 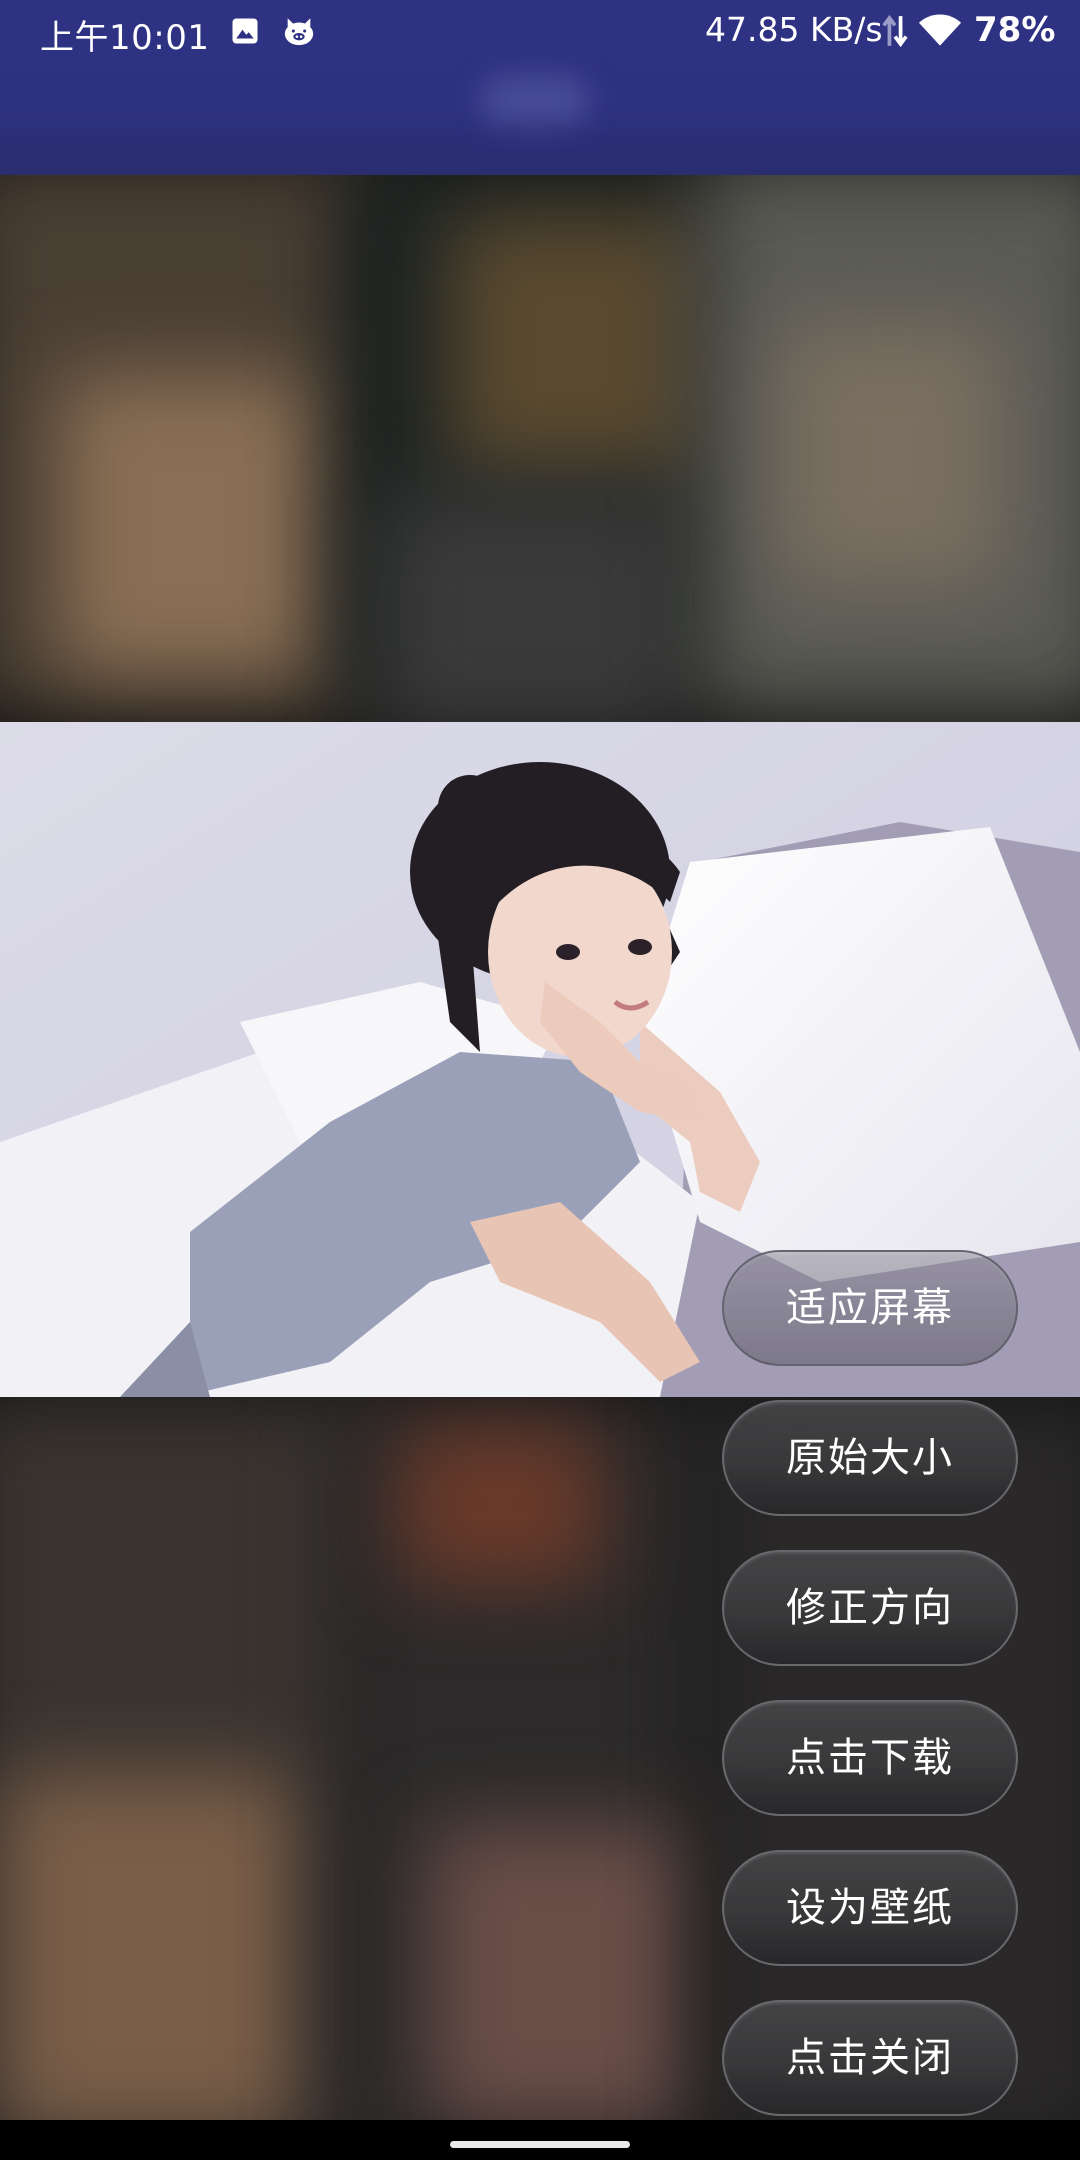 I want to click on original-size-button: 原始大小, so click(x=870, y=1458).